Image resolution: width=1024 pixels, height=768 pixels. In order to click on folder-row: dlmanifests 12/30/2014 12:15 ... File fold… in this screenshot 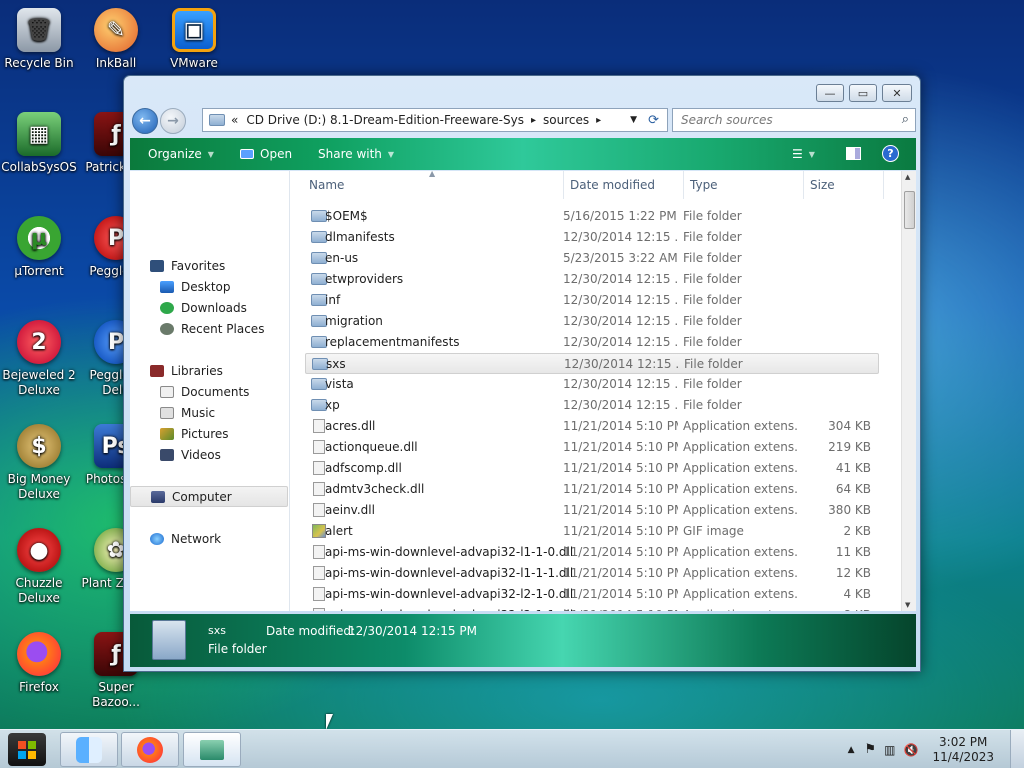, I will do `click(592, 237)`.